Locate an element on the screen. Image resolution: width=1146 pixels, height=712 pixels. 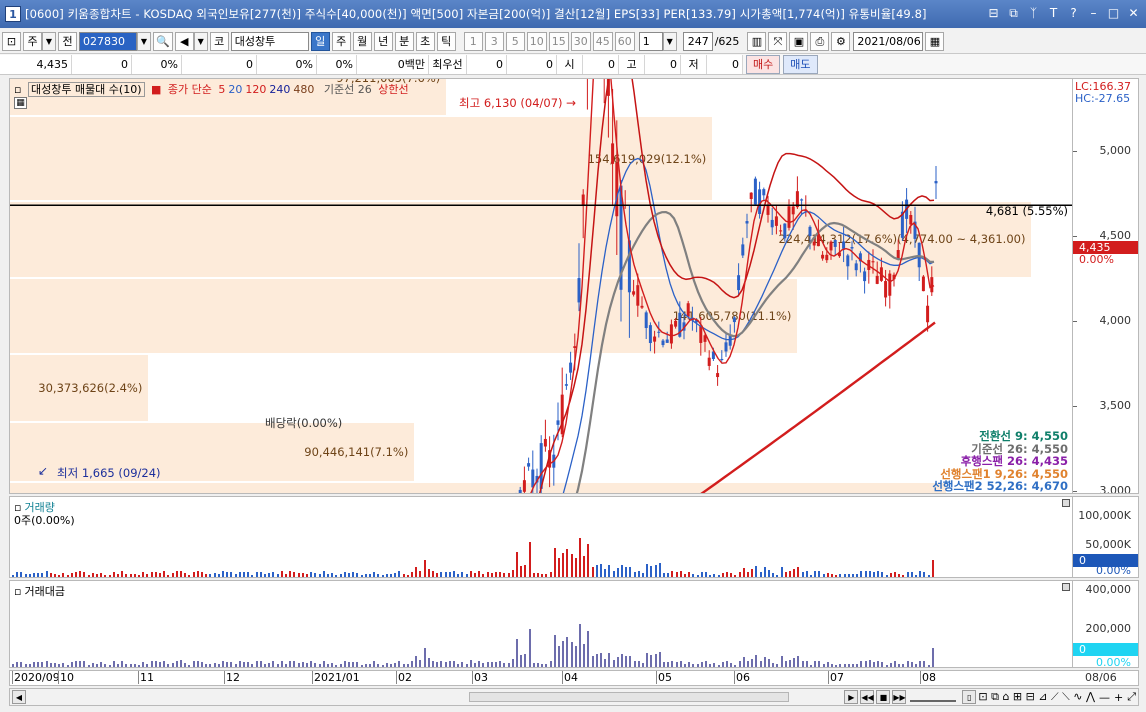
stock-code-input: 027830 is located at coordinates (108, 41).